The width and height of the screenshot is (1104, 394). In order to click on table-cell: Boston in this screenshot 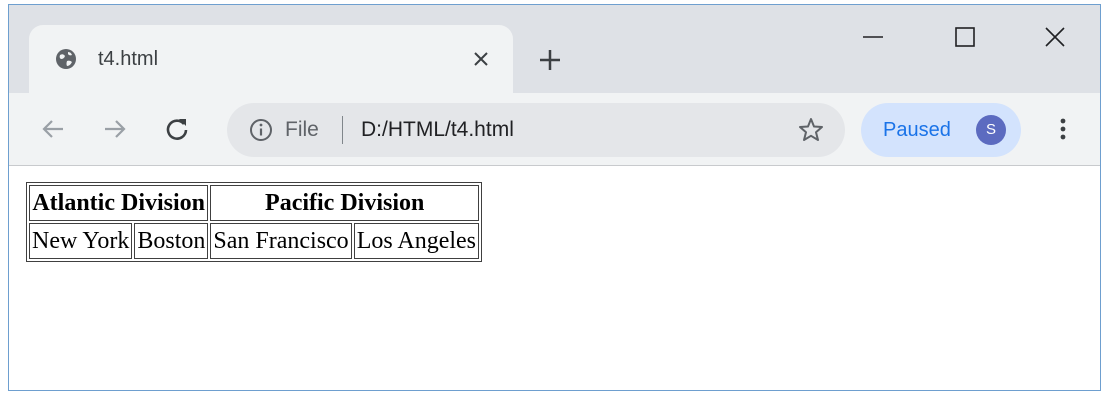, I will do `click(171, 241)`.